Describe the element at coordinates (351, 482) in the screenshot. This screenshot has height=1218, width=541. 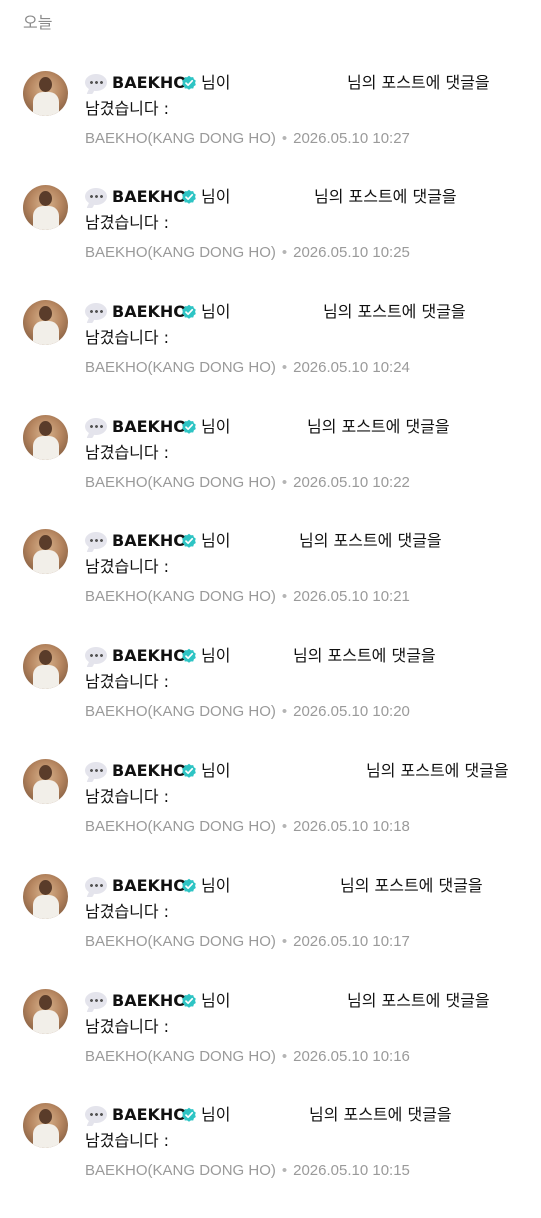
I see `timestamp: 2026.05.10 10:22` at that location.